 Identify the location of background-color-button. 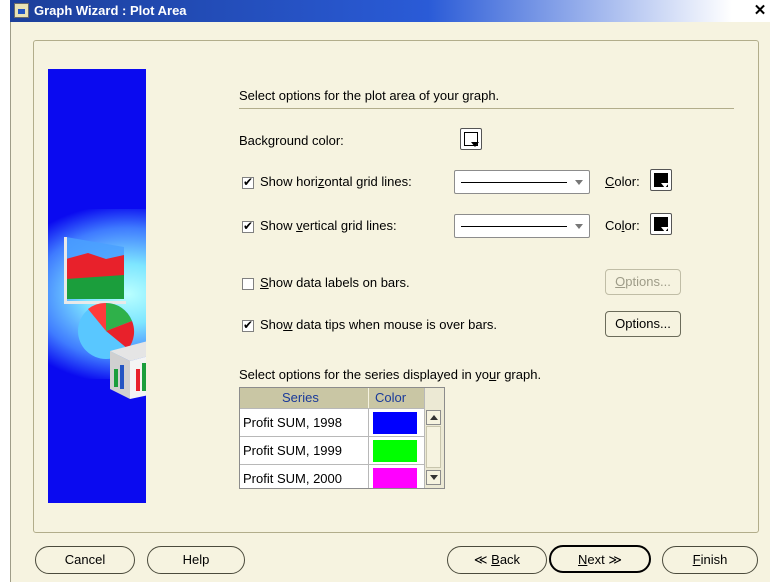
(471, 139).